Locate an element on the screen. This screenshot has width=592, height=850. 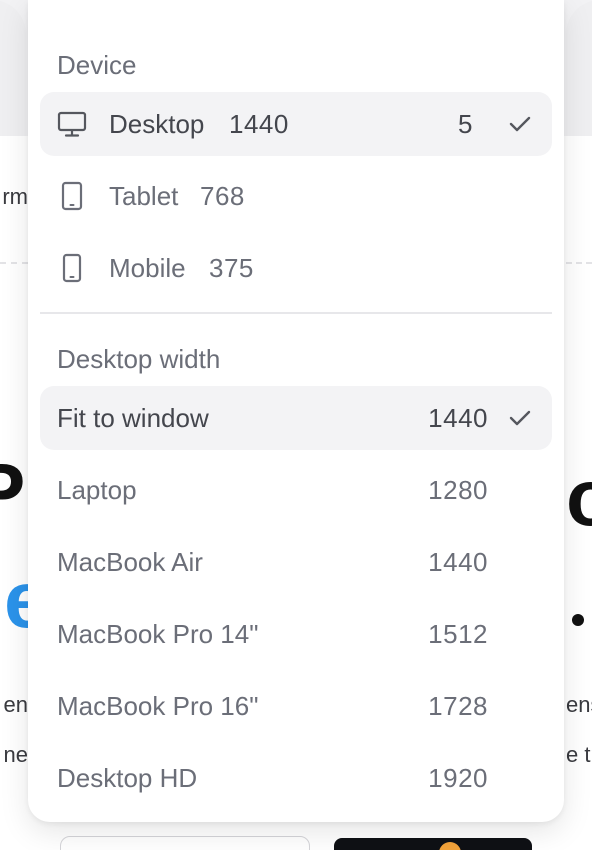
page-body-fragment: ens is located at coordinates (579, 704).